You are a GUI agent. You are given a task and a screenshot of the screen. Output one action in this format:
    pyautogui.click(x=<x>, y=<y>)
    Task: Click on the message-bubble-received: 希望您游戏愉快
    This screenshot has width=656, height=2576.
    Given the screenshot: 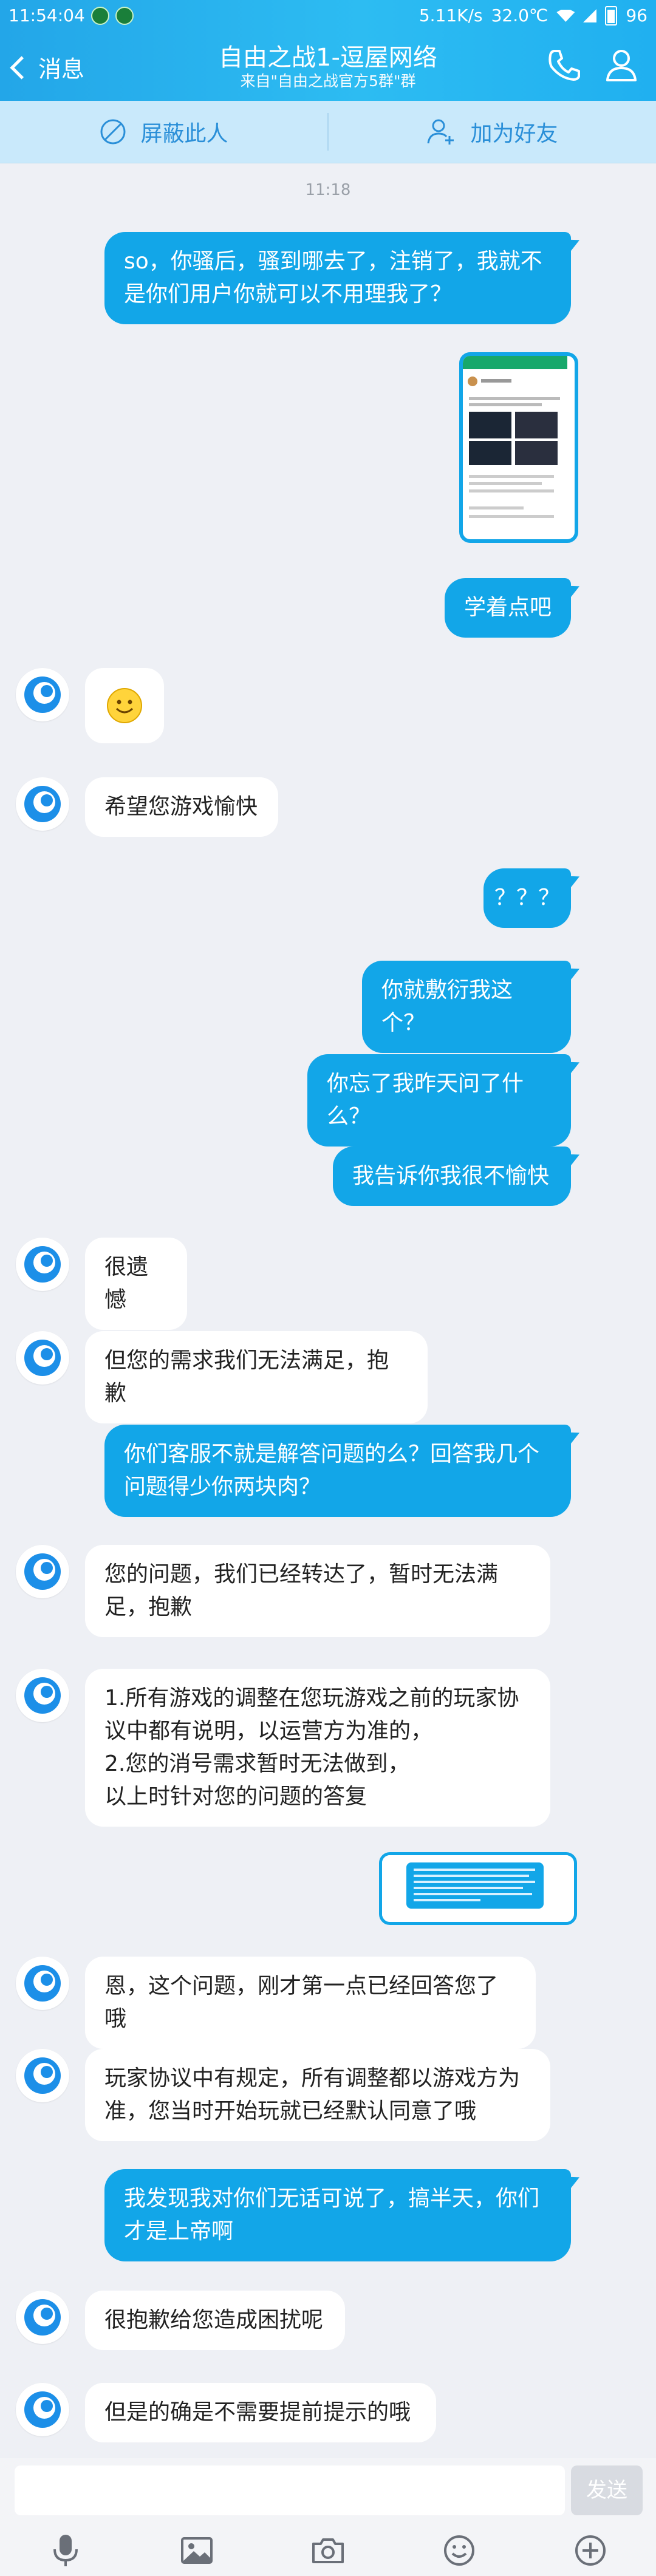 What is the action you would take?
    pyautogui.click(x=181, y=807)
    